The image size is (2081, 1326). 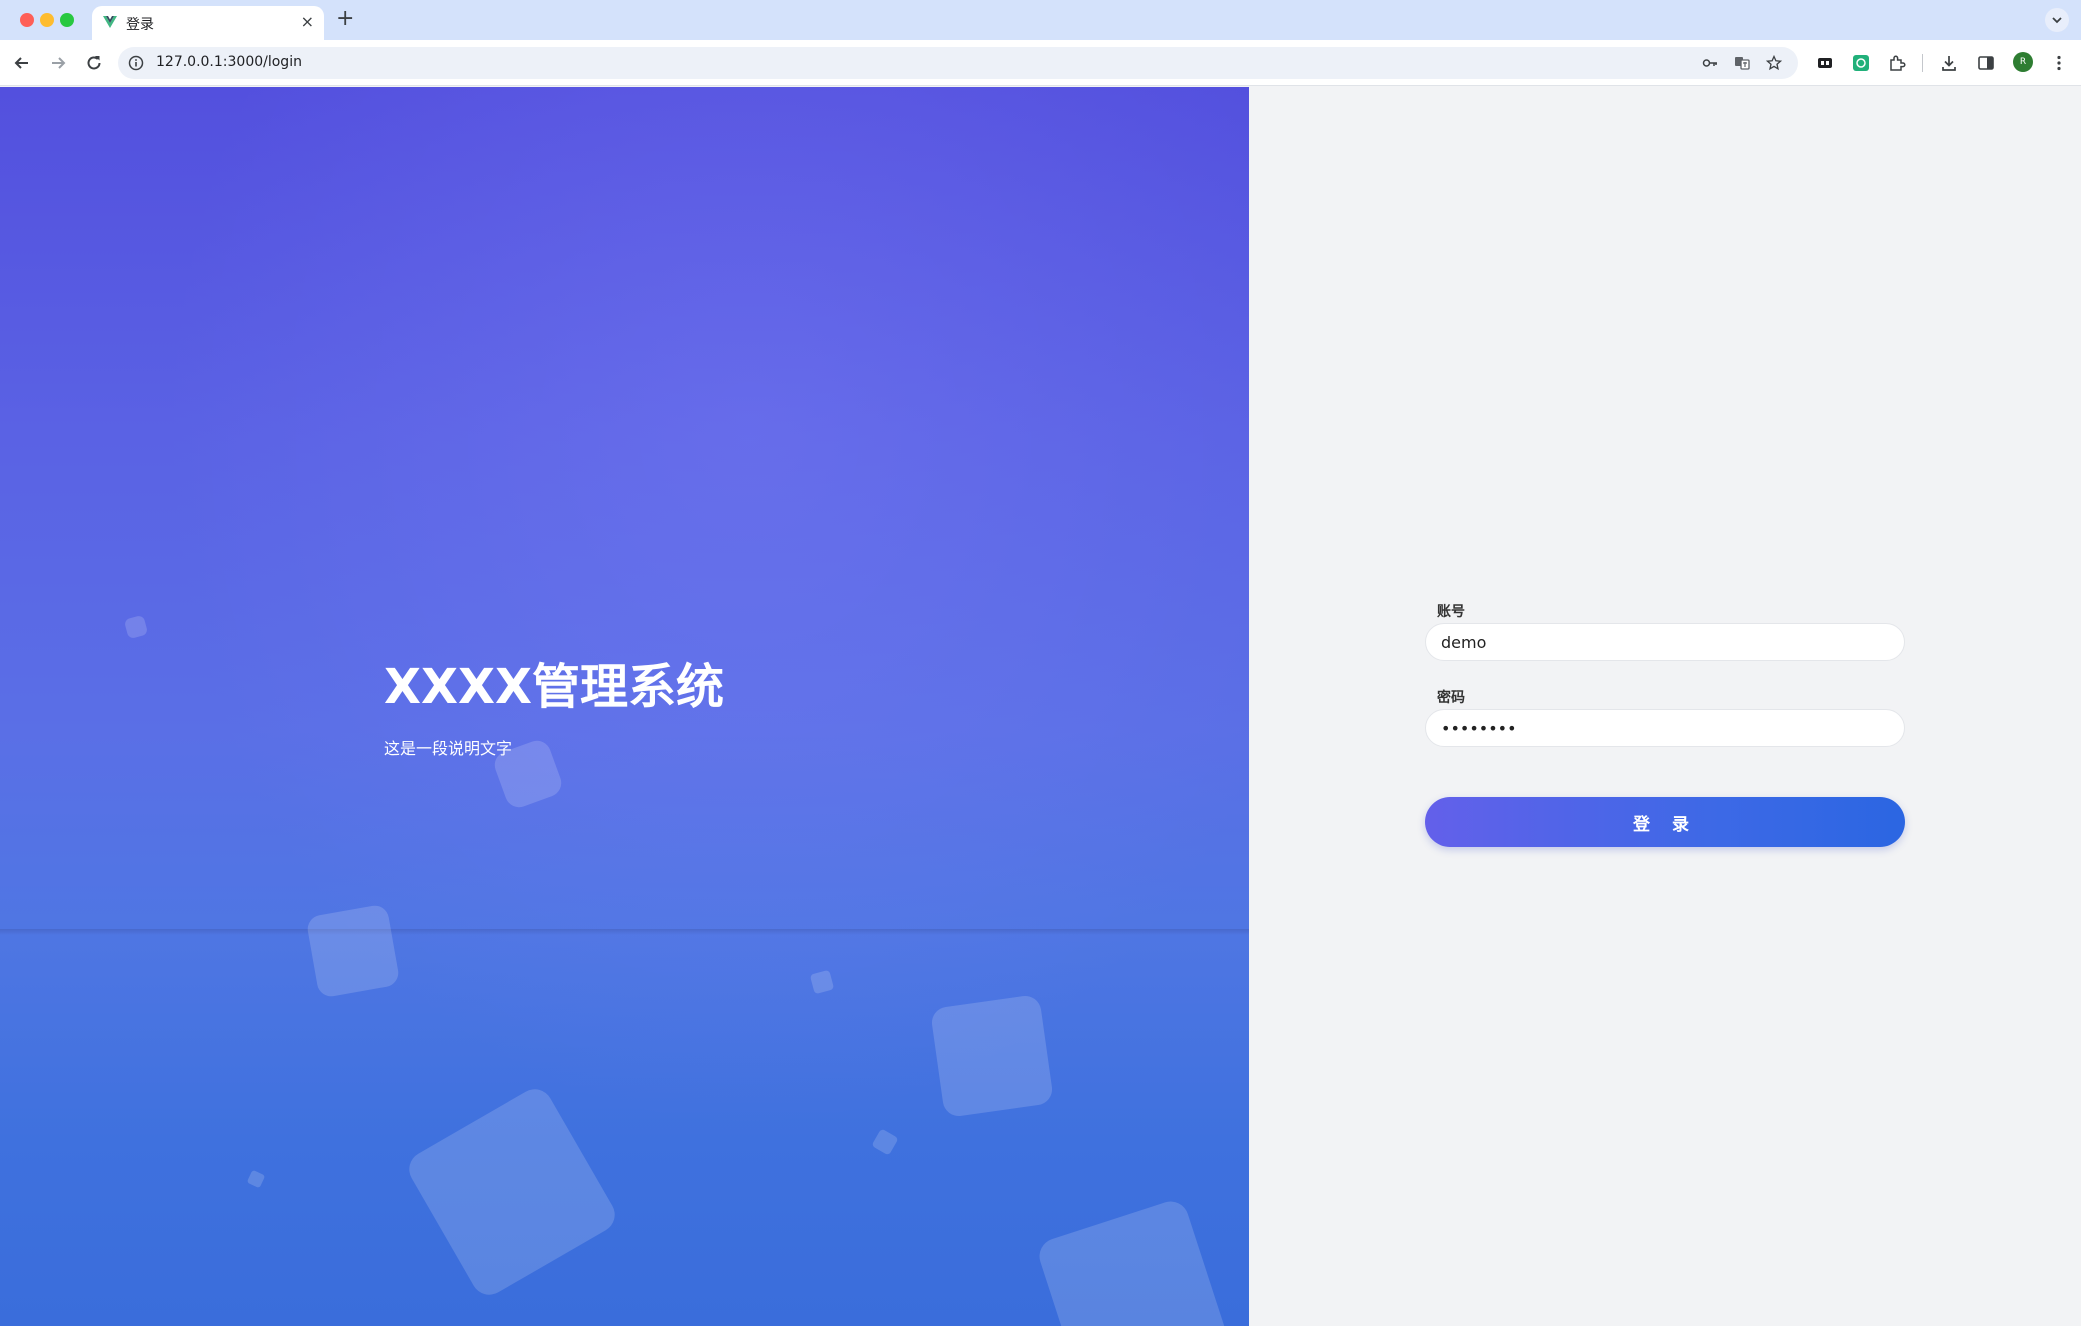 I want to click on hero-horizon-line, so click(x=624, y=932).